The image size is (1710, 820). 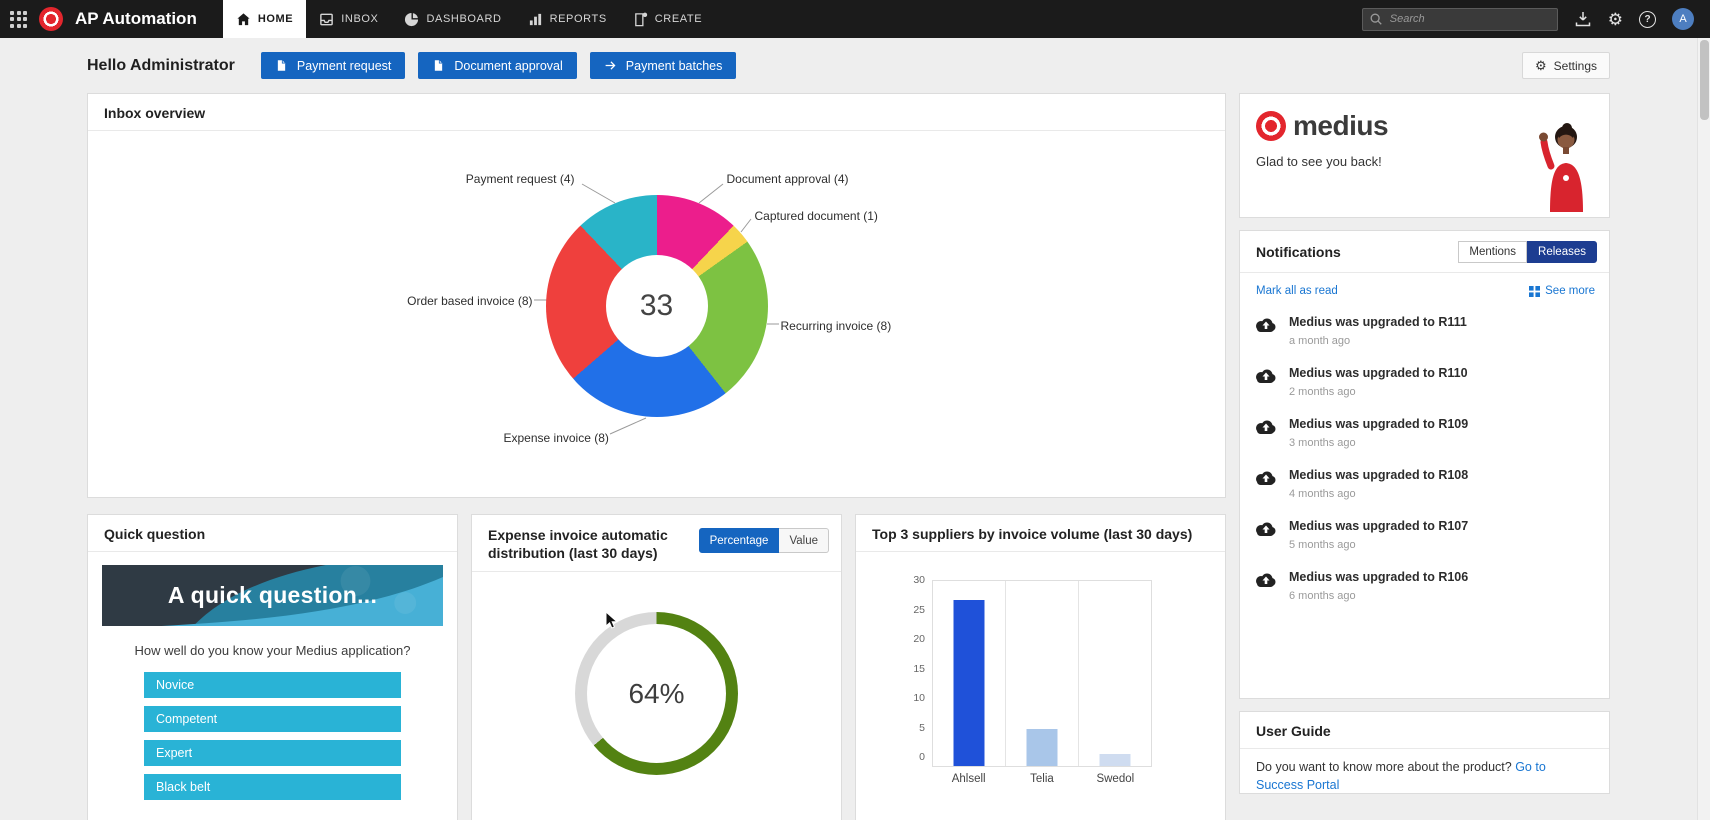 What do you see at coordinates (1424, 155) in the screenshot?
I see `welcome-card: medius Glad to see you back!` at bounding box center [1424, 155].